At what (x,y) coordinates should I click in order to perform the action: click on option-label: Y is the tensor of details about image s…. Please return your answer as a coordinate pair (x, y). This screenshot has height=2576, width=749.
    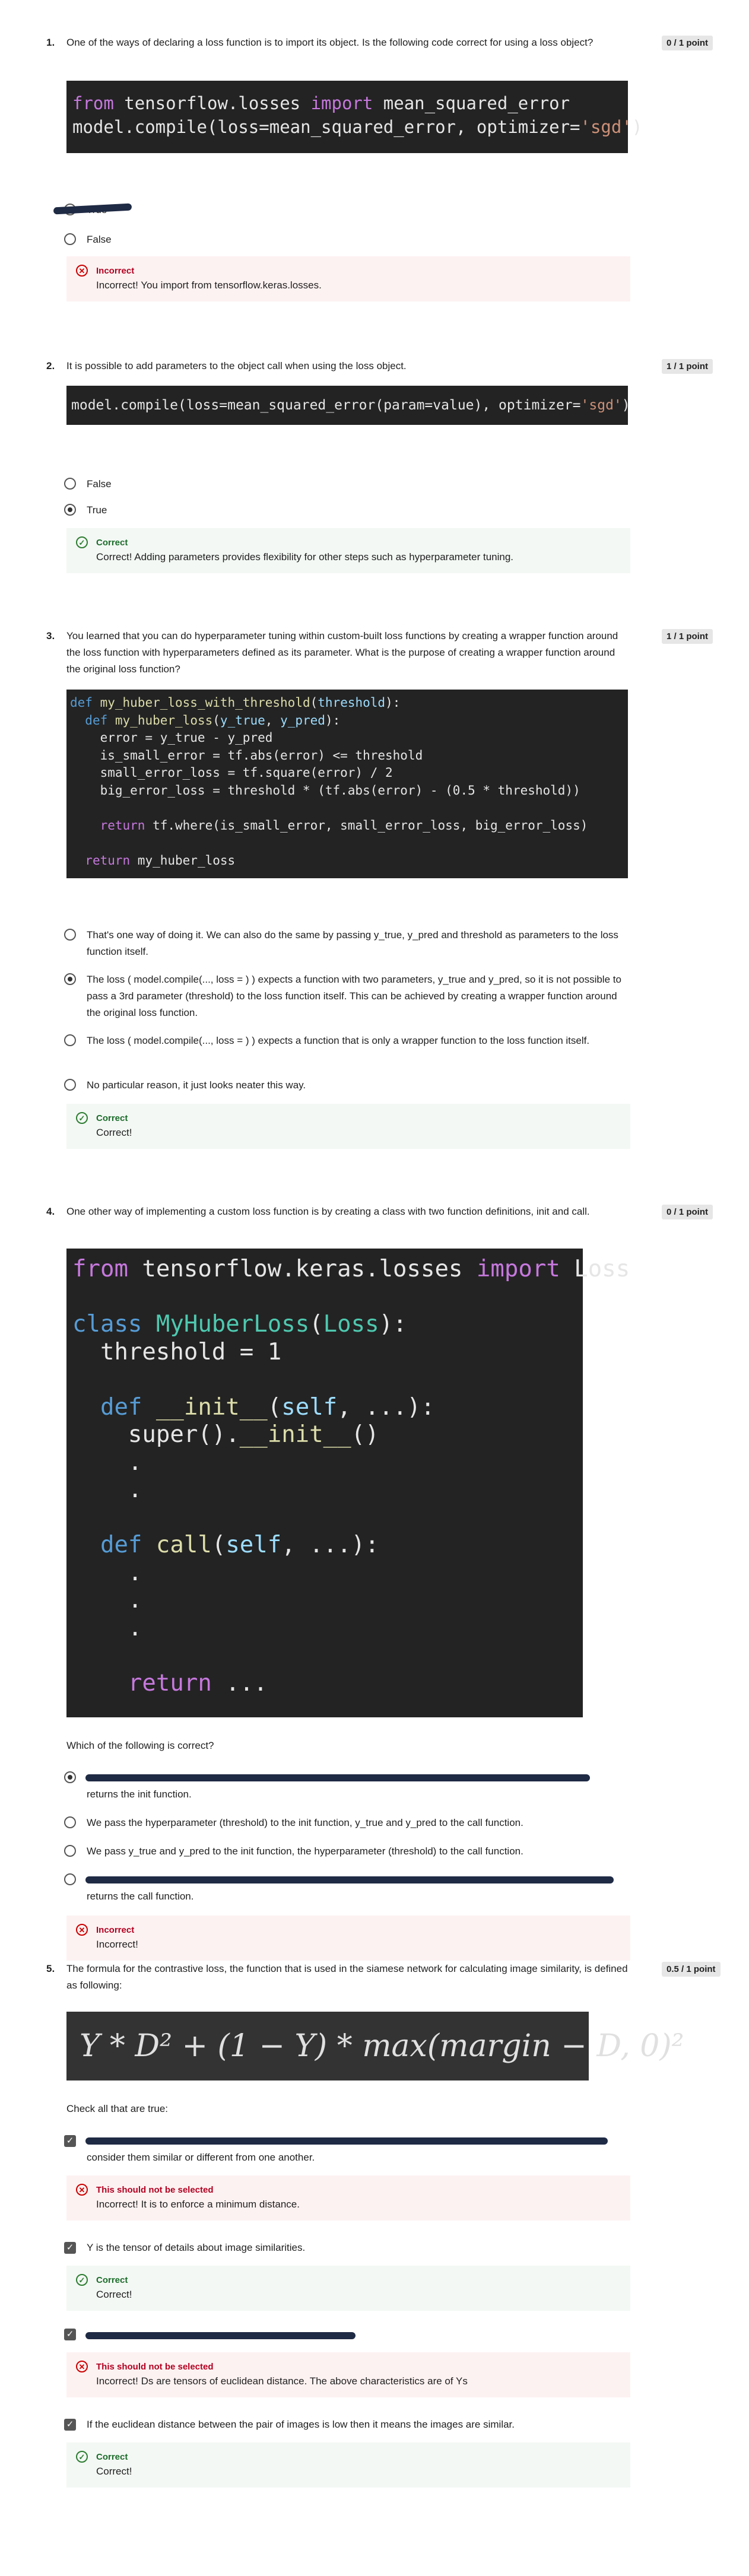
    Looking at the image, I should click on (196, 2247).